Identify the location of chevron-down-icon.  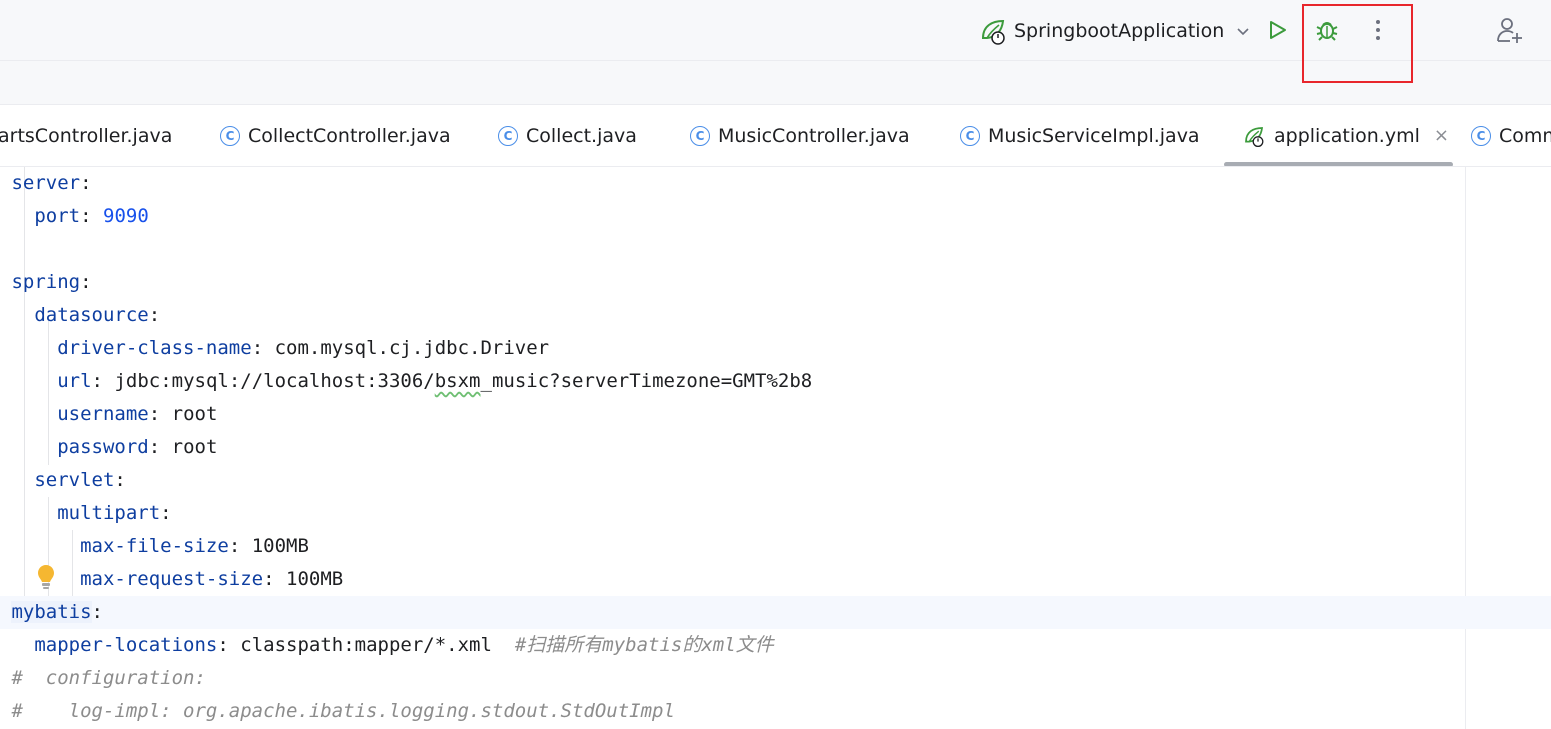
(1243, 32).